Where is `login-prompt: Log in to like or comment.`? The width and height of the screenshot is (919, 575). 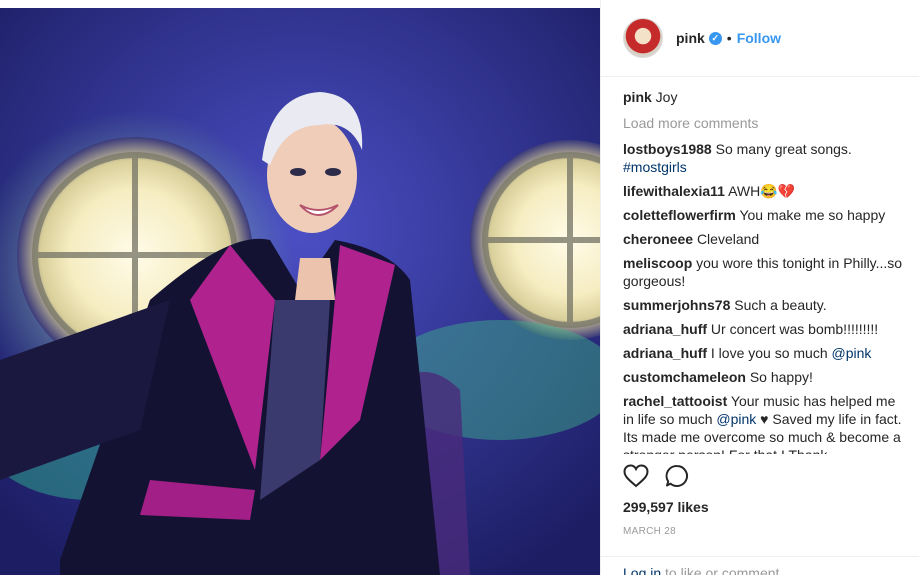 login-prompt: Log in to like or comment. is located at coordinates (760, 565).